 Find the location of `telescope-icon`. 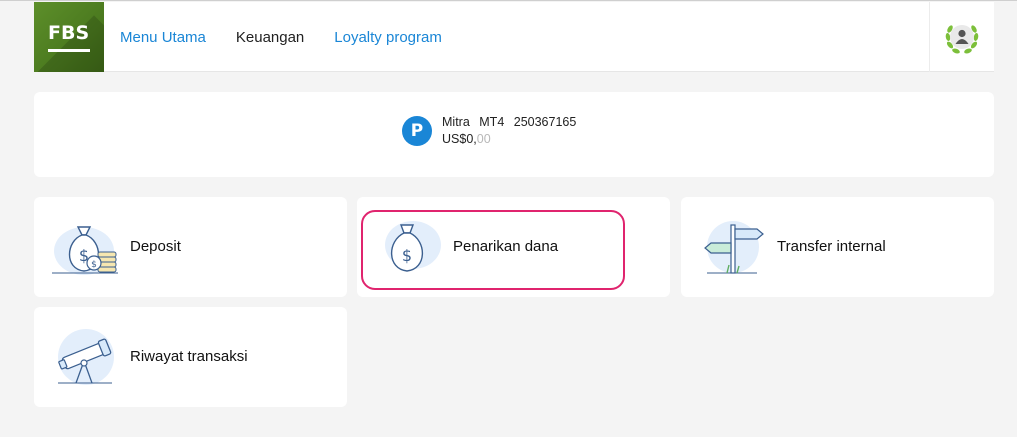

telescope-icon is located at coordinates (86, 357).